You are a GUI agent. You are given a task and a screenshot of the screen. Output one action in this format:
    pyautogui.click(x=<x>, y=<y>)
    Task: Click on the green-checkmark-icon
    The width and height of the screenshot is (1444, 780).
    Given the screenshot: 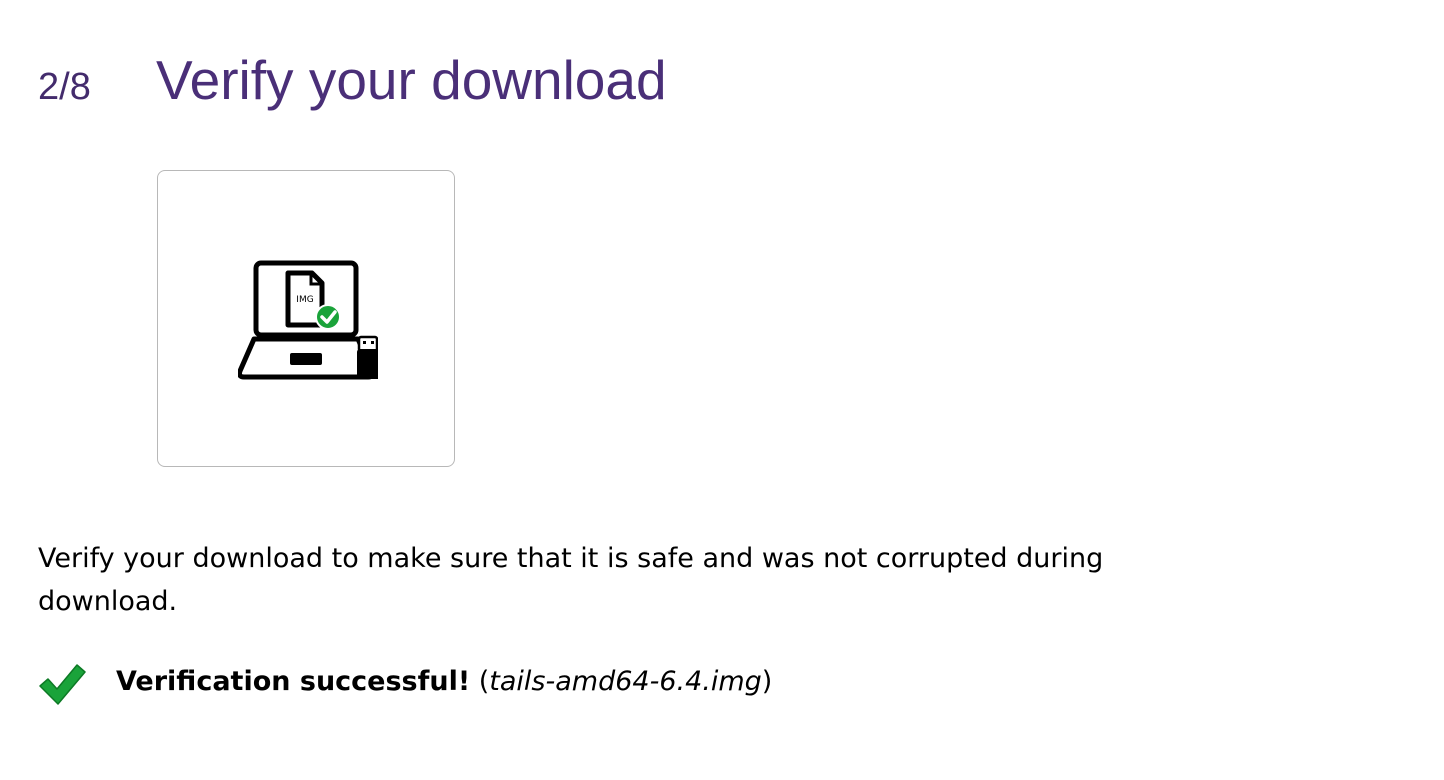 What is the action you would take?
    pyautogui.click(x=62, y=684)
    